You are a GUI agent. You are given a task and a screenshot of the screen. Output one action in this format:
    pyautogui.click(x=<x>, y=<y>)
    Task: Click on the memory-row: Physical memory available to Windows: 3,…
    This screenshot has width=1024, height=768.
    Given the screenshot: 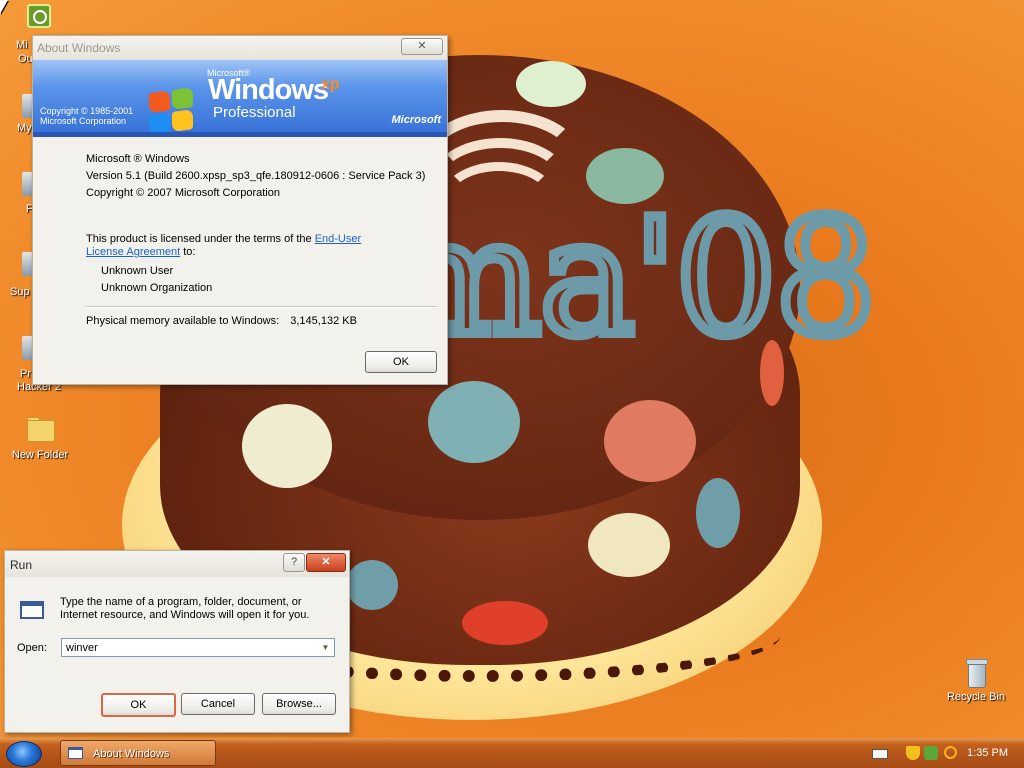 What is the action you would take?
    pyautogui.click(x=240, y=321)
    